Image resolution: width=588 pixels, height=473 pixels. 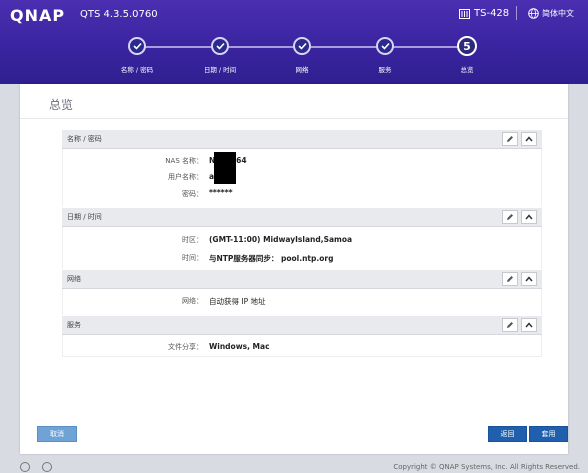 I want to click on cancel-button: 取消, so click(x=57, y=434).